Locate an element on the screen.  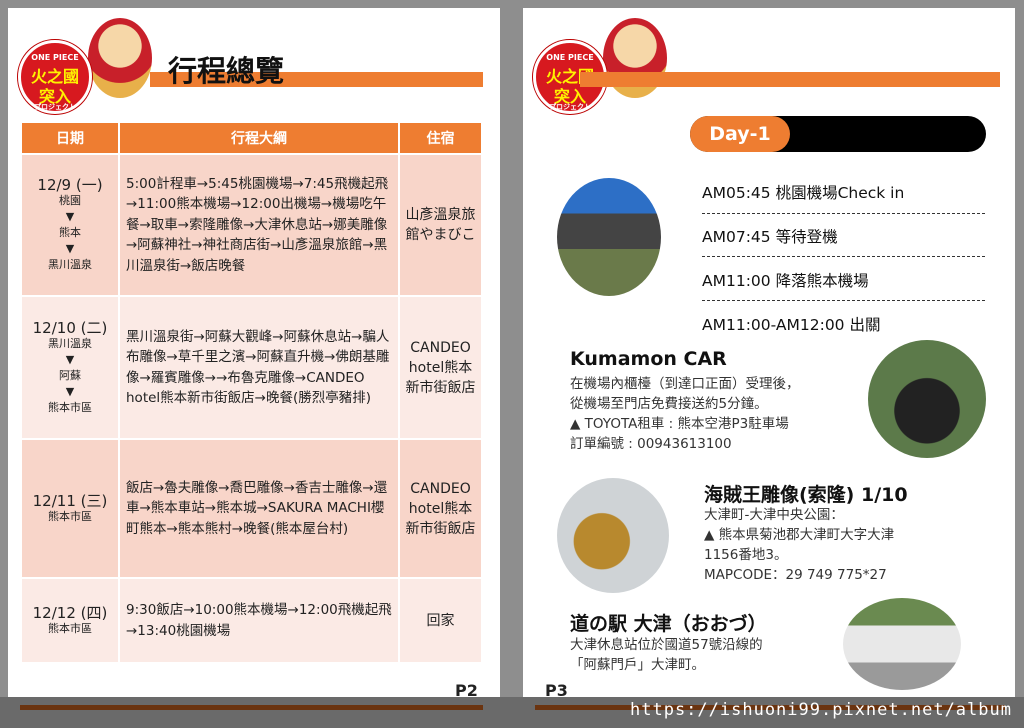
zoro-statue-photo is located at coordinates (613, 535).